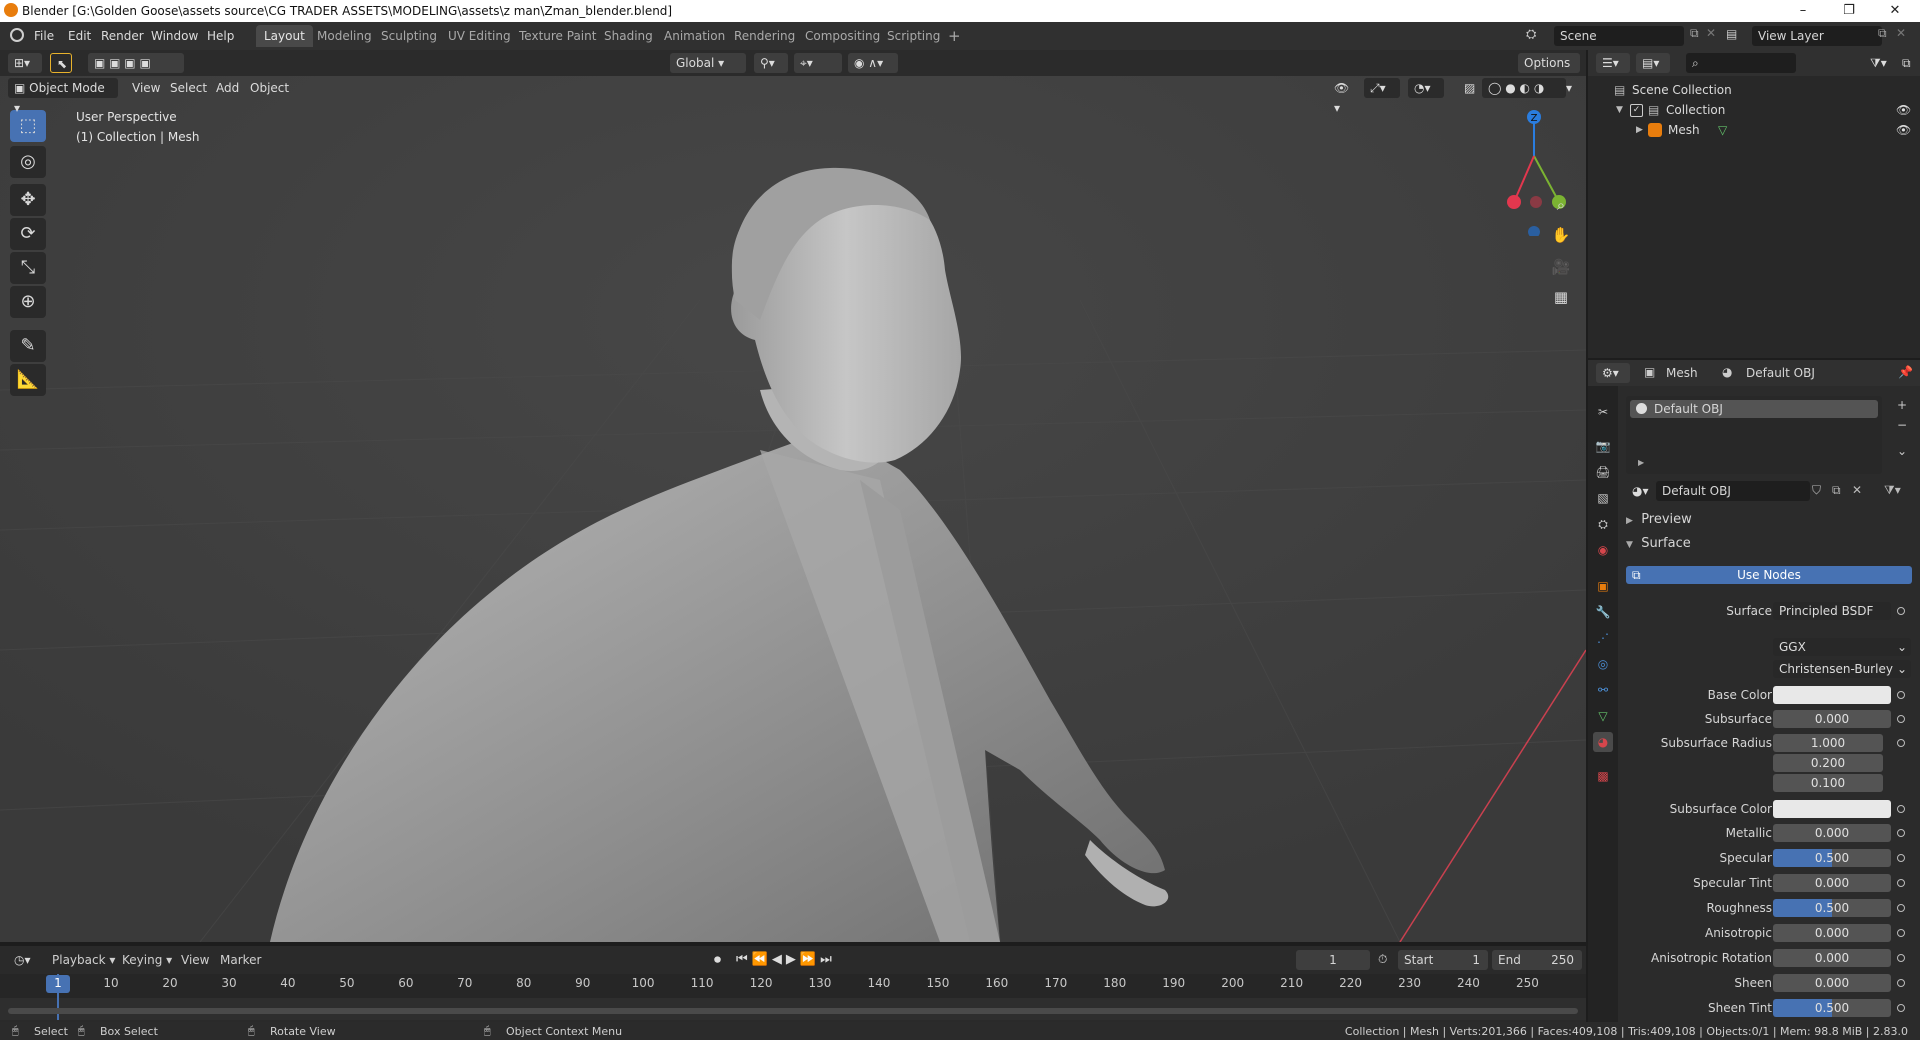 Image resolution: width=1920 pixels, height=1040 pixels. What do you see at coordinates (1832, 883) in the screenshot?
I see `specular-tint-field: 0.000` at bounding box center [1832, 883].